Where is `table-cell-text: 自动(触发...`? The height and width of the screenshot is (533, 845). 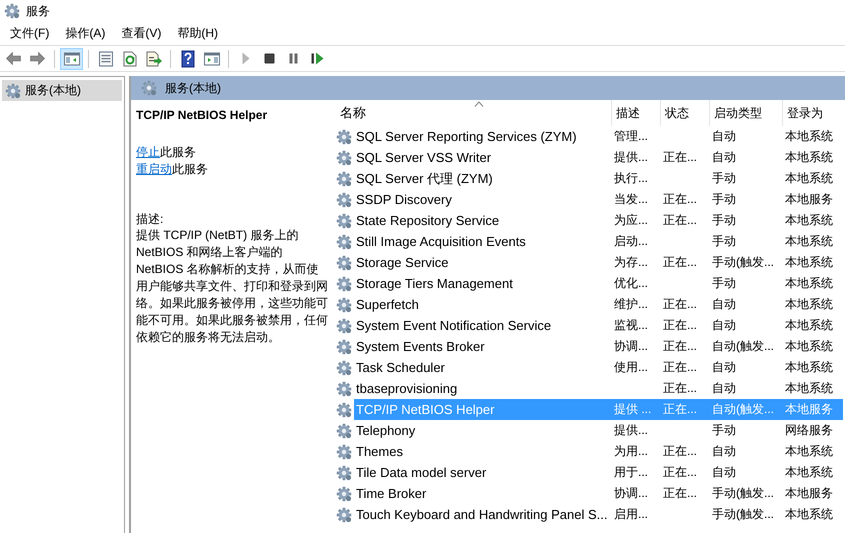 table-cell-text: 自动(触发... is located at coordinates (743, 346).